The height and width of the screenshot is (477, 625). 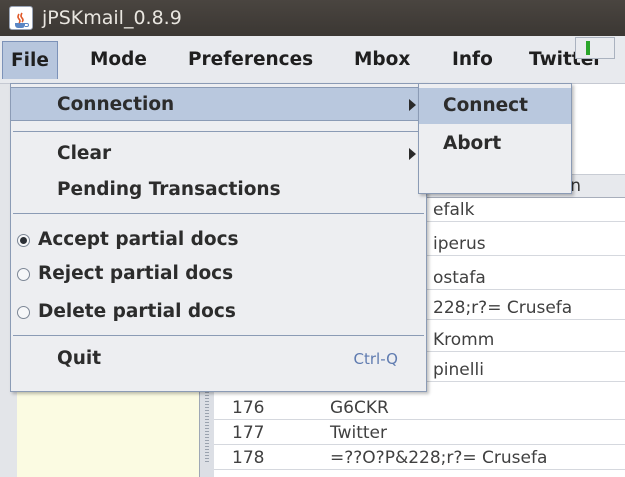 I want to click on status-indicator-icon, so click(x=588, y=48).